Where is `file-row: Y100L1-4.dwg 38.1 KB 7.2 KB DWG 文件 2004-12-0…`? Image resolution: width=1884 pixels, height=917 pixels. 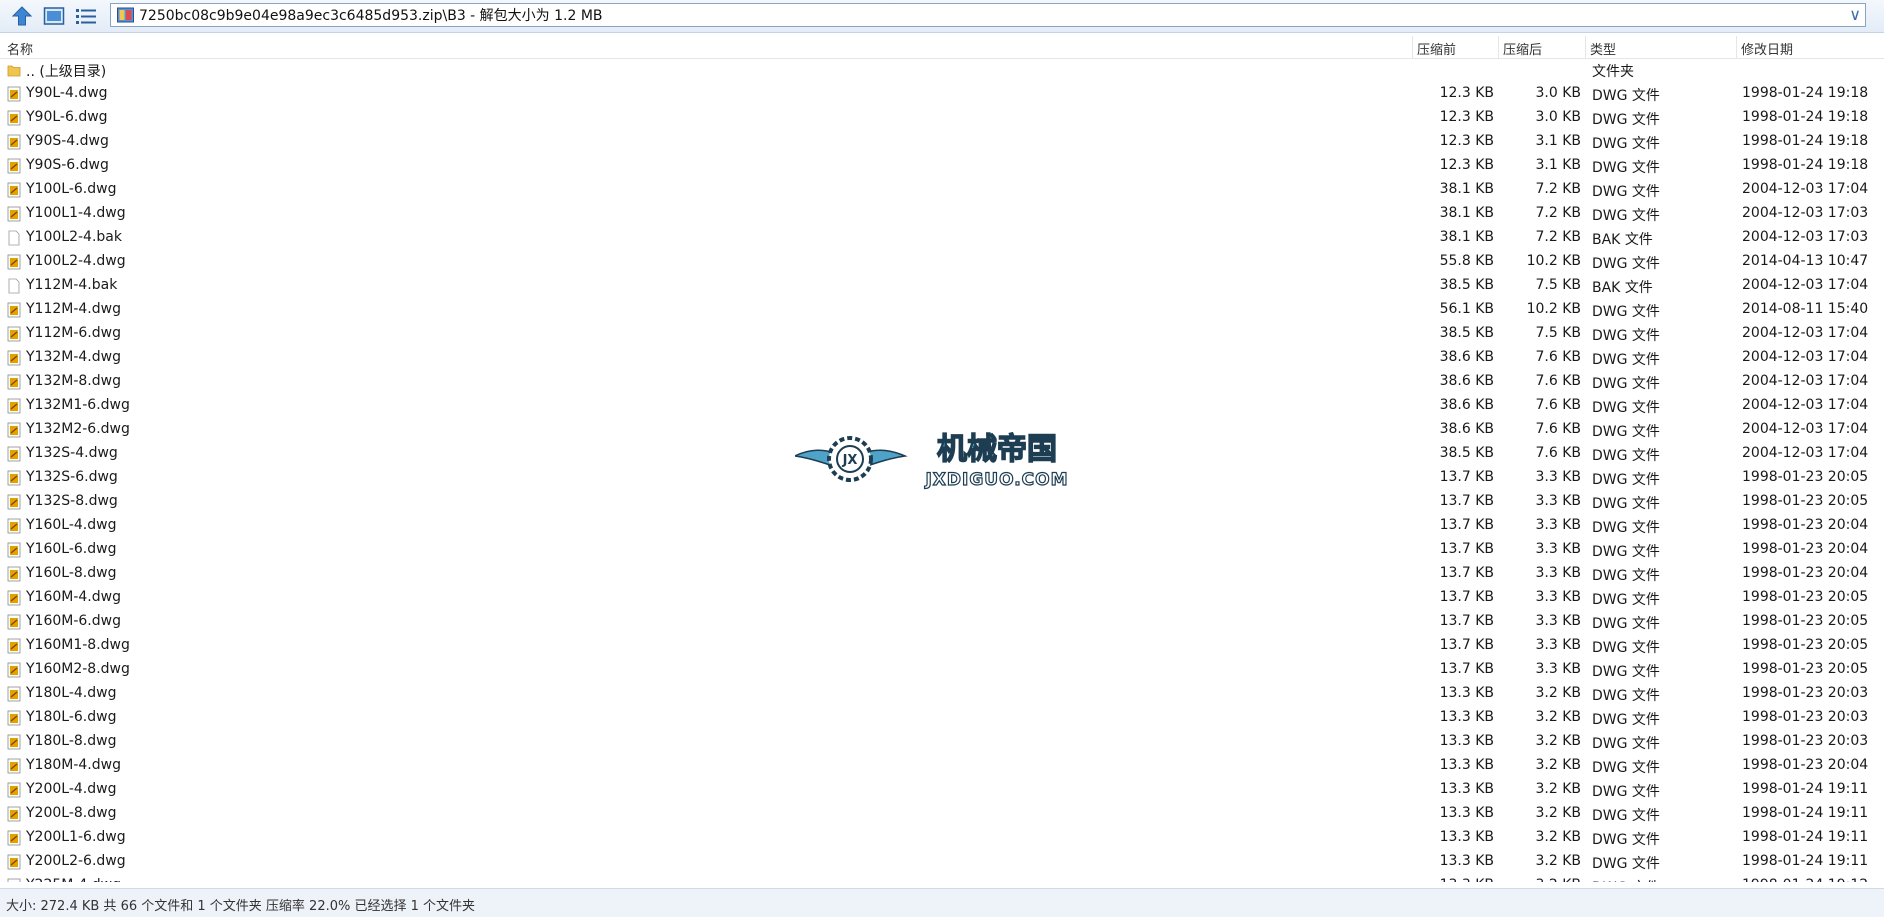 file-row: Y100L1-4.dwg 38.1 KB 7.2 KB DWG 文件 2004-12-0… is located at coordinates (942, 214).